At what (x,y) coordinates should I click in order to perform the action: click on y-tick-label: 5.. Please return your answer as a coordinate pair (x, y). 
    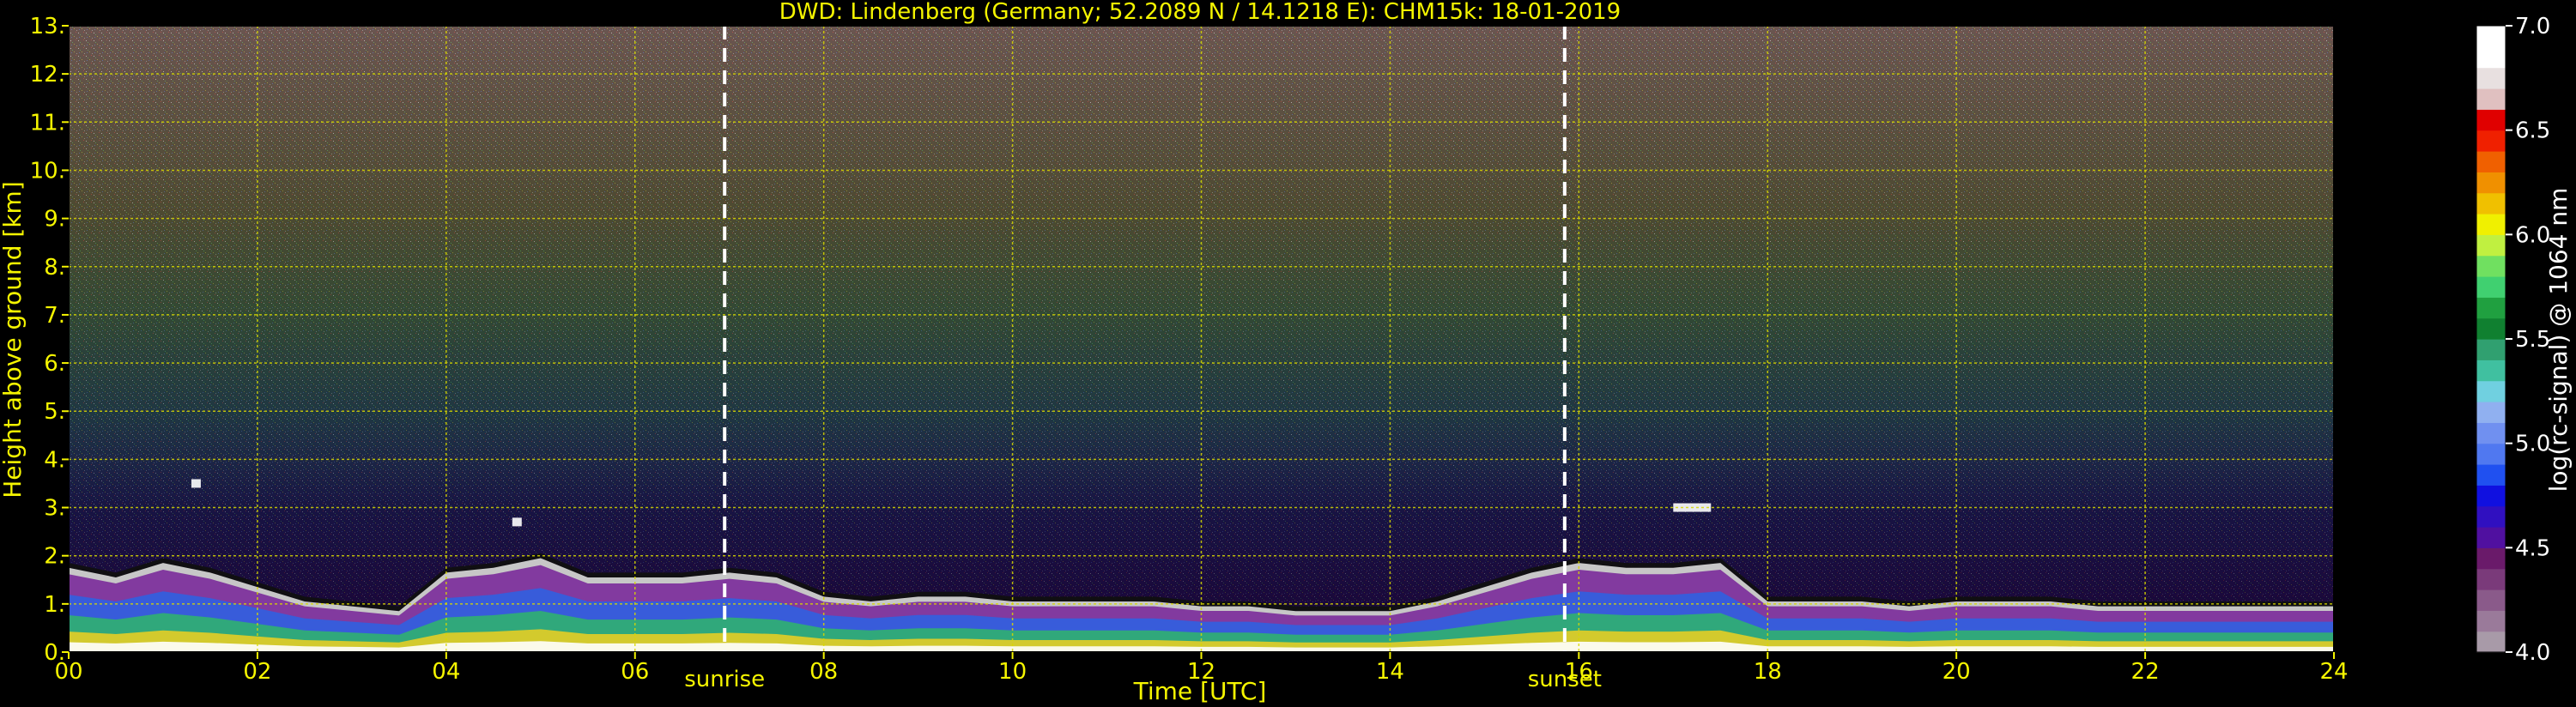
    Looking at the image, I should click on (54, 412).